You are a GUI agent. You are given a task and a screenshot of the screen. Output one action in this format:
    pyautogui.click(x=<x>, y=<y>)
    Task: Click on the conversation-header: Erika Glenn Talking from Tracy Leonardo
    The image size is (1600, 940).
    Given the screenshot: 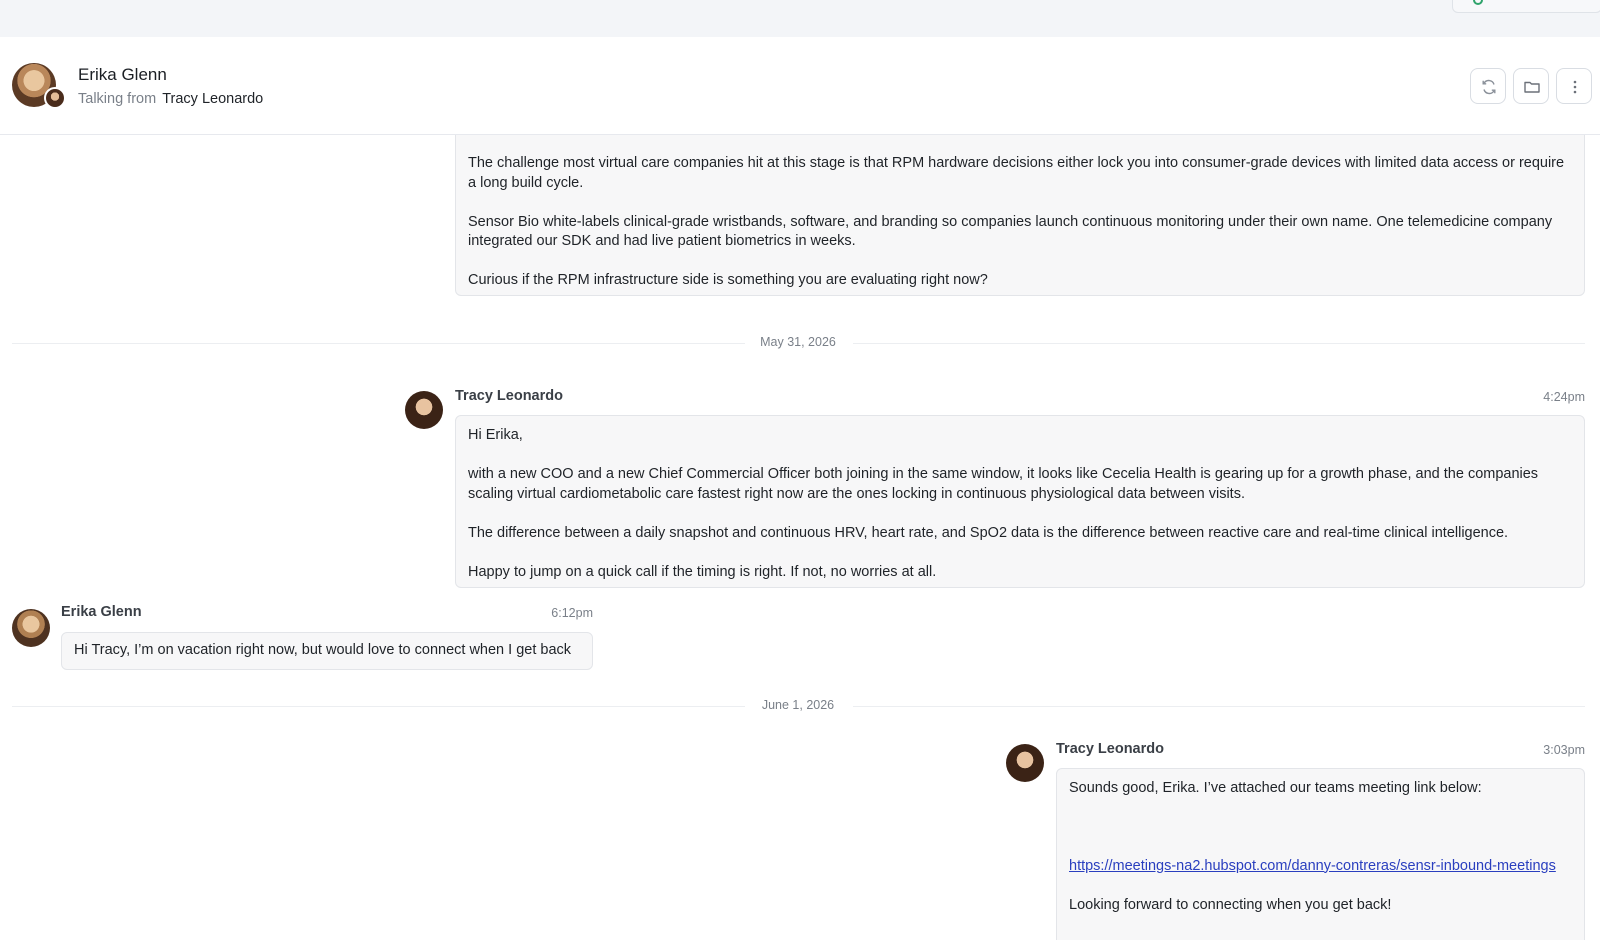 What is the action you would take?
    pyautogui.click(x=800, y=86)
    